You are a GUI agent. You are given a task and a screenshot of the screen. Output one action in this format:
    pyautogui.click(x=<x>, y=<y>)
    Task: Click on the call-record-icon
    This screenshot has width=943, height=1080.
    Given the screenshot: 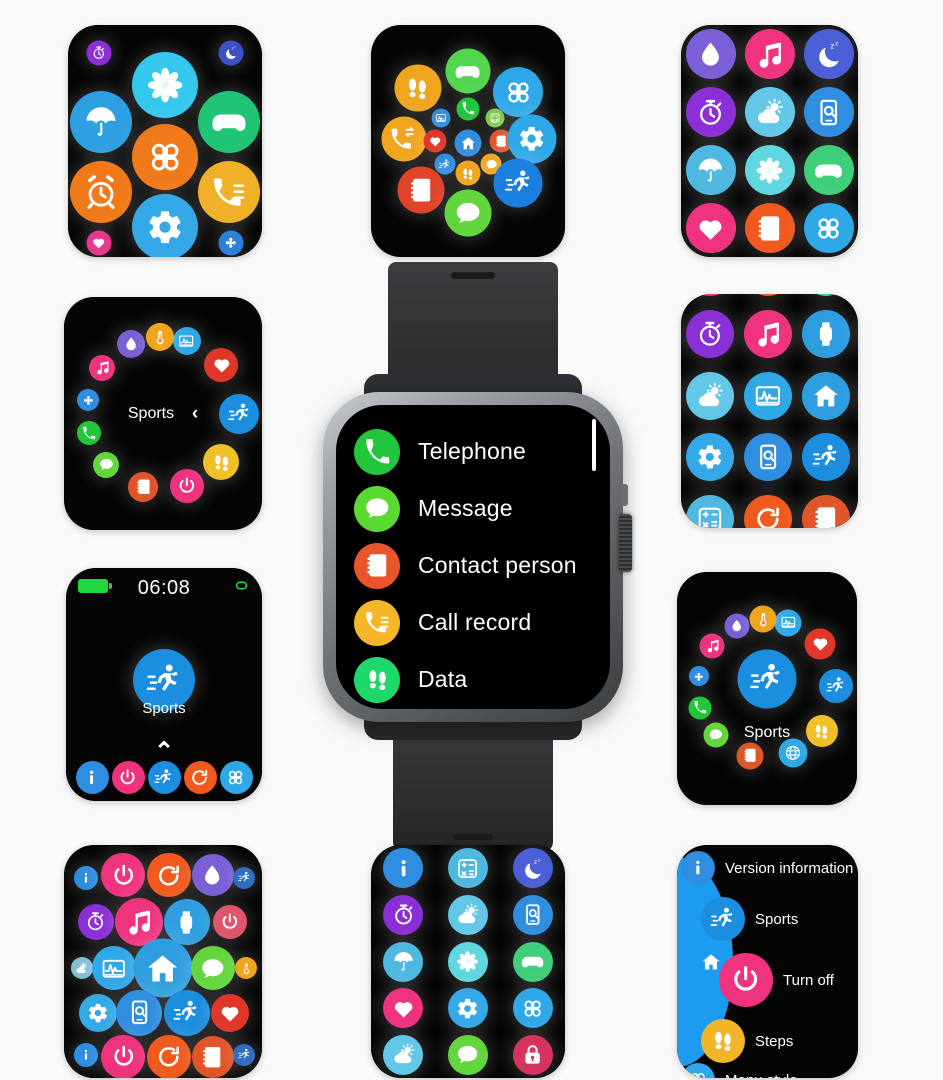 What is the action you would take?
    pyautogui.click(x=229, y=192)
    